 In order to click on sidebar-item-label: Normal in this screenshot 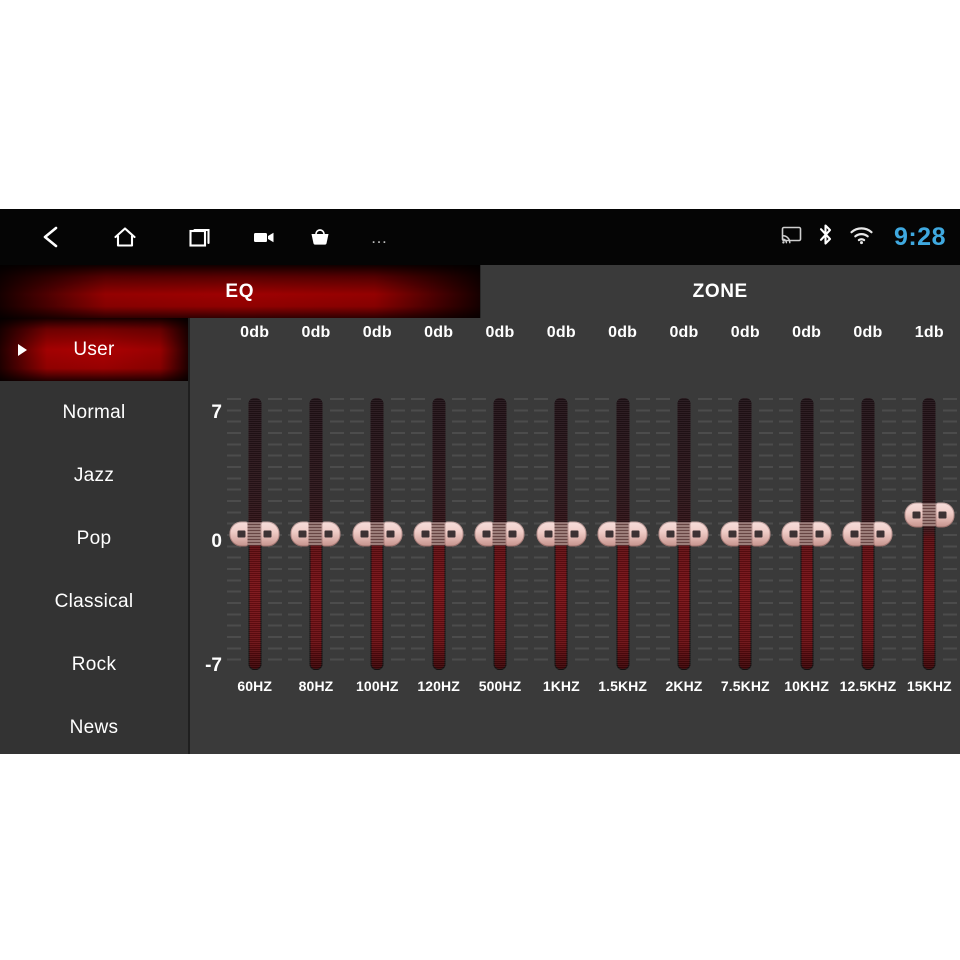, I will do `click(94, 412)`.